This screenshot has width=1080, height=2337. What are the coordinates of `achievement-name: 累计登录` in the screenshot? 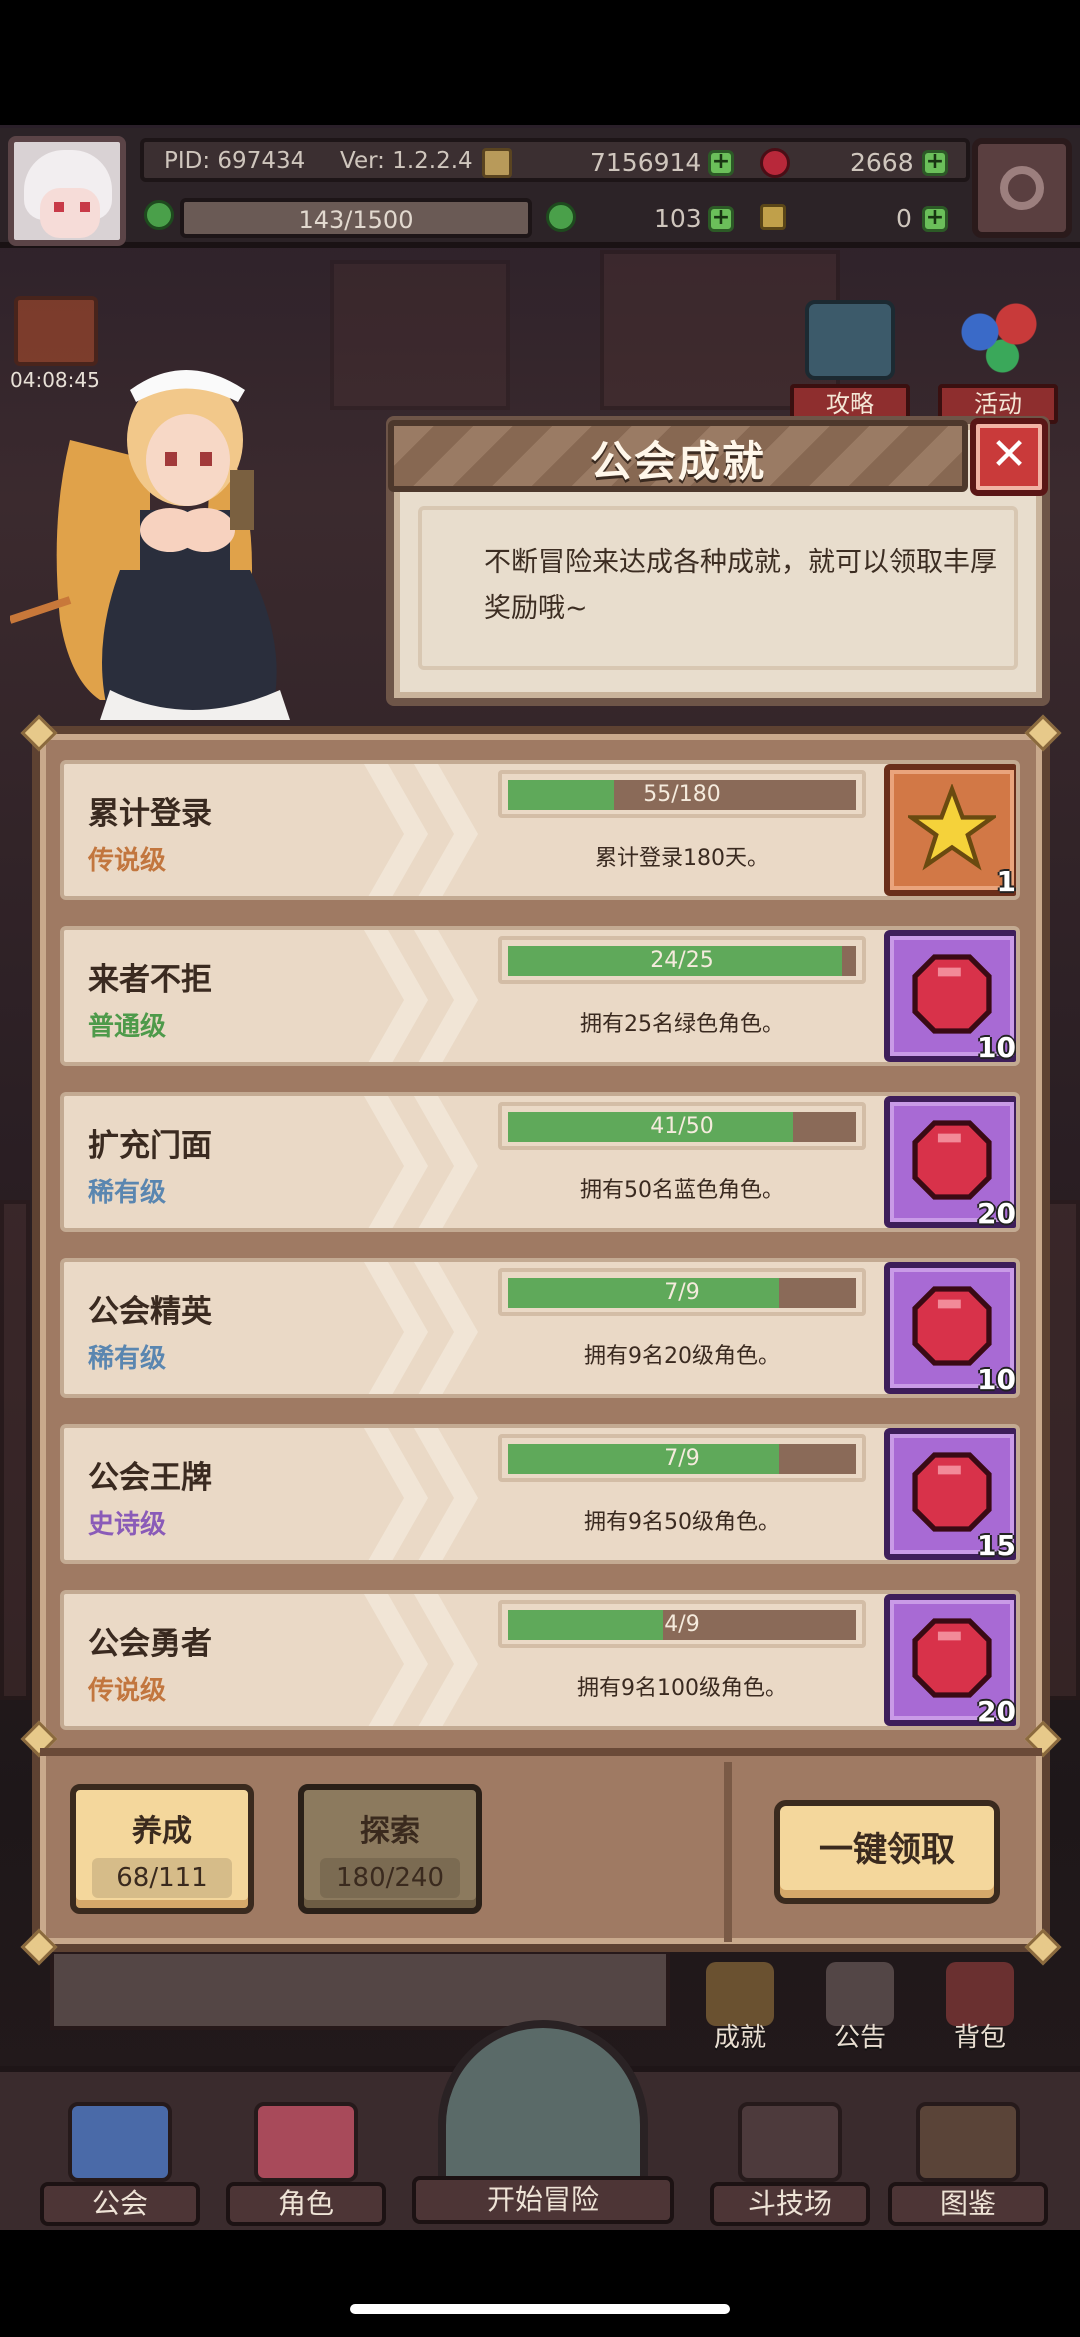 It's located at (150, 814).